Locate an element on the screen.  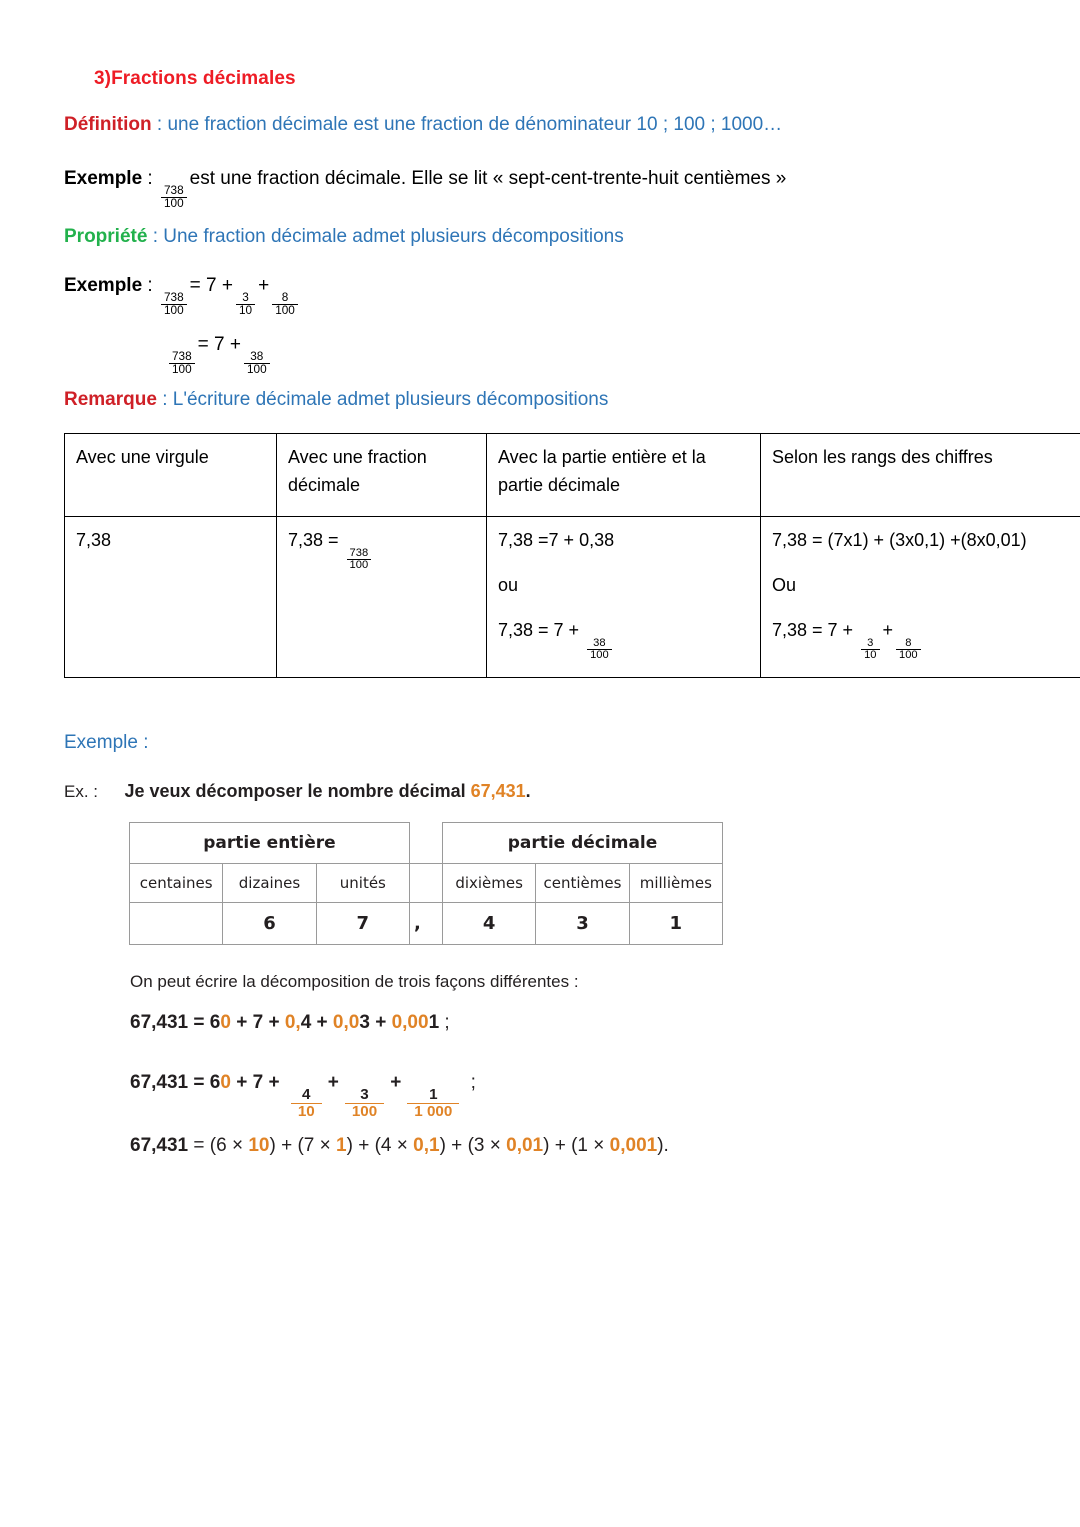
example1-keyword: Exemple is located at coordinates (103, 178).